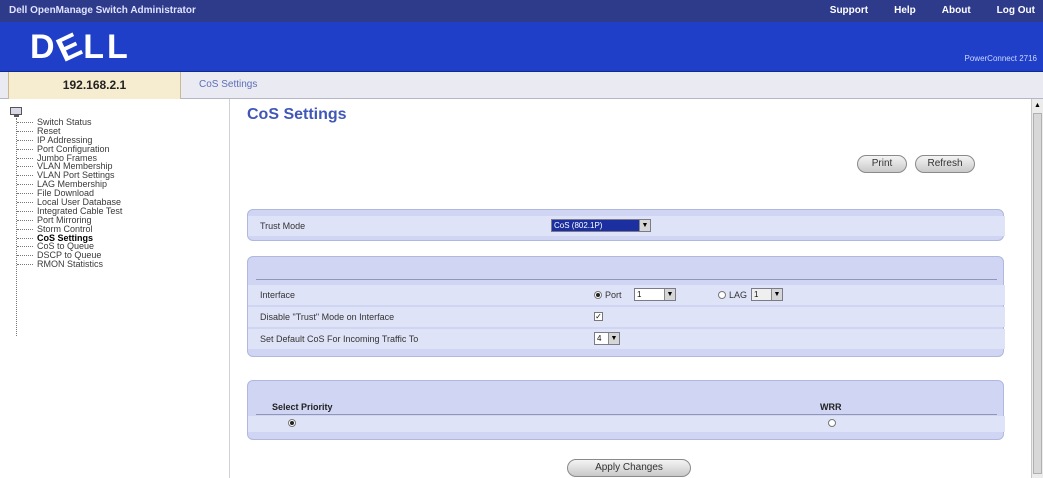 This screenshot has width=1043, height=478. What do you see at coordinates (102, 10) in the screenshot?
I see `app-title: Dell OpenManage Switch Administrator` at bounding box center [102, 10].